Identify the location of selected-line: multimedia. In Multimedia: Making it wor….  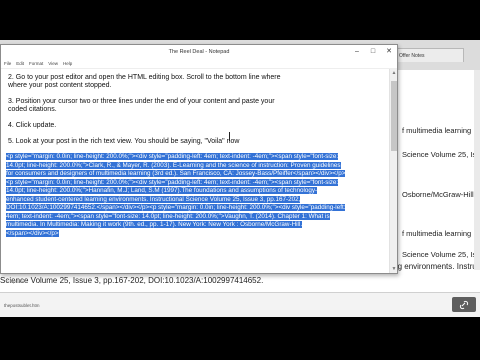
(154, 224).